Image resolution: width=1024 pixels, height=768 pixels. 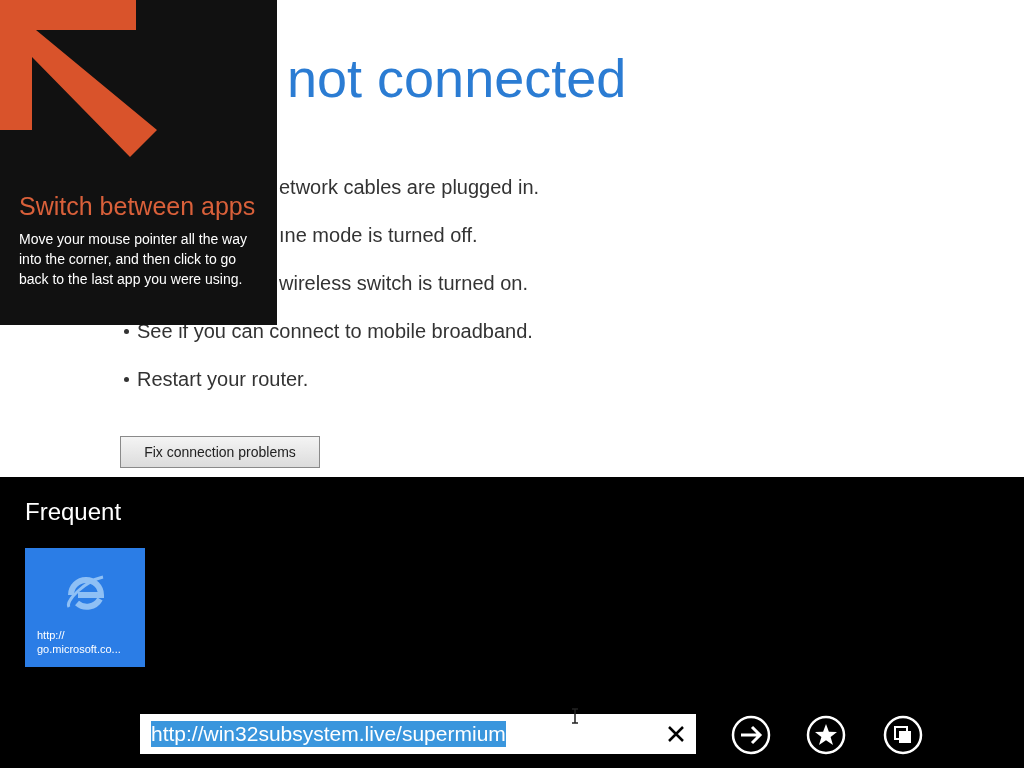 I want to click on tip-text: etwork cables are plugged in., so click(x=409, y=187).